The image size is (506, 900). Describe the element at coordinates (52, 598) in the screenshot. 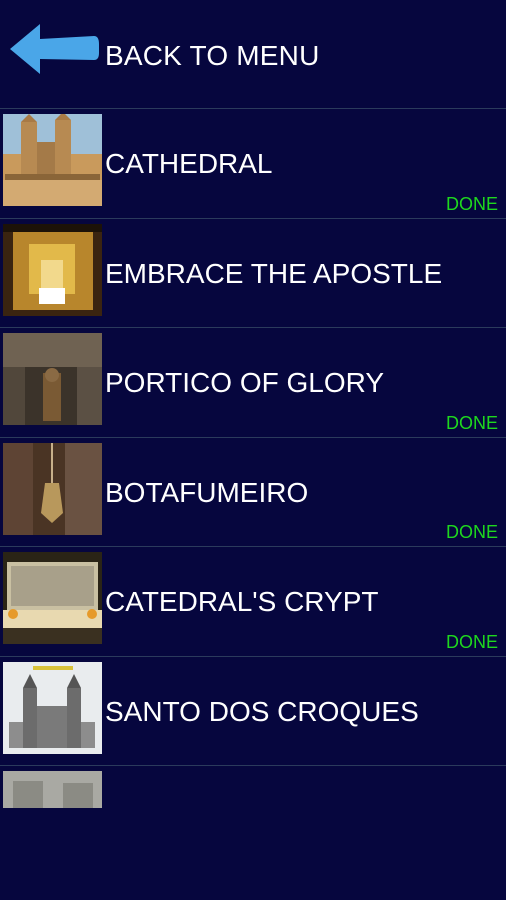

I see `crypt-thumbnail` at that location.